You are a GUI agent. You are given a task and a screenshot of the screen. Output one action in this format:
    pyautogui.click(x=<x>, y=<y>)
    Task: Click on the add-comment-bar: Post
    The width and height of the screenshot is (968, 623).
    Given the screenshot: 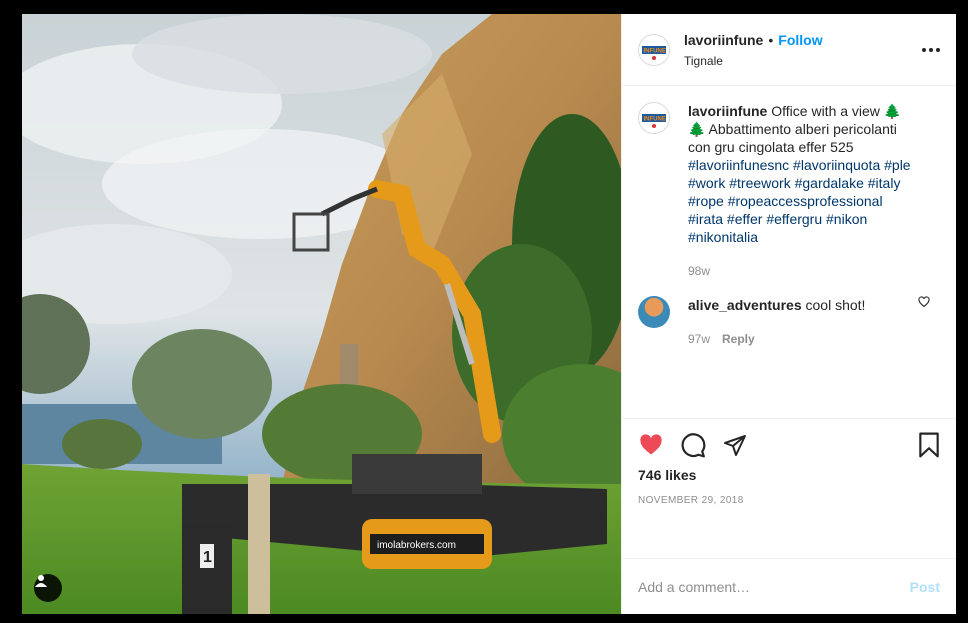 What is the action you would take?
    pyautogui.click(x=789, y=586)
    